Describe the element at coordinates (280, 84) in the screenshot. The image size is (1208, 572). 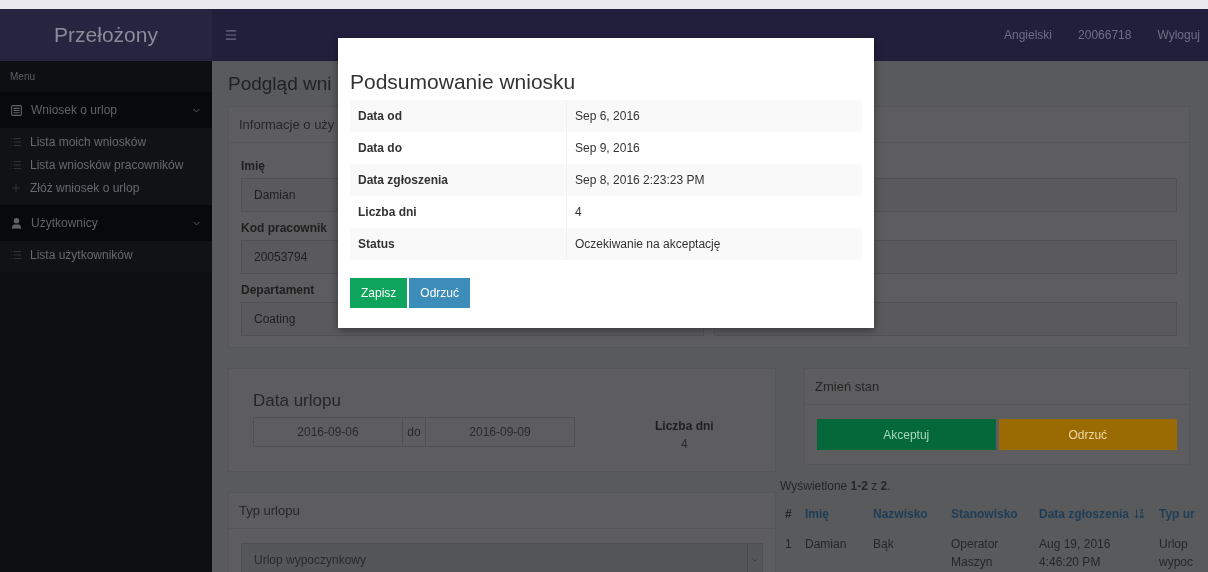
I see `page-title: Podgląd wni` at that location.